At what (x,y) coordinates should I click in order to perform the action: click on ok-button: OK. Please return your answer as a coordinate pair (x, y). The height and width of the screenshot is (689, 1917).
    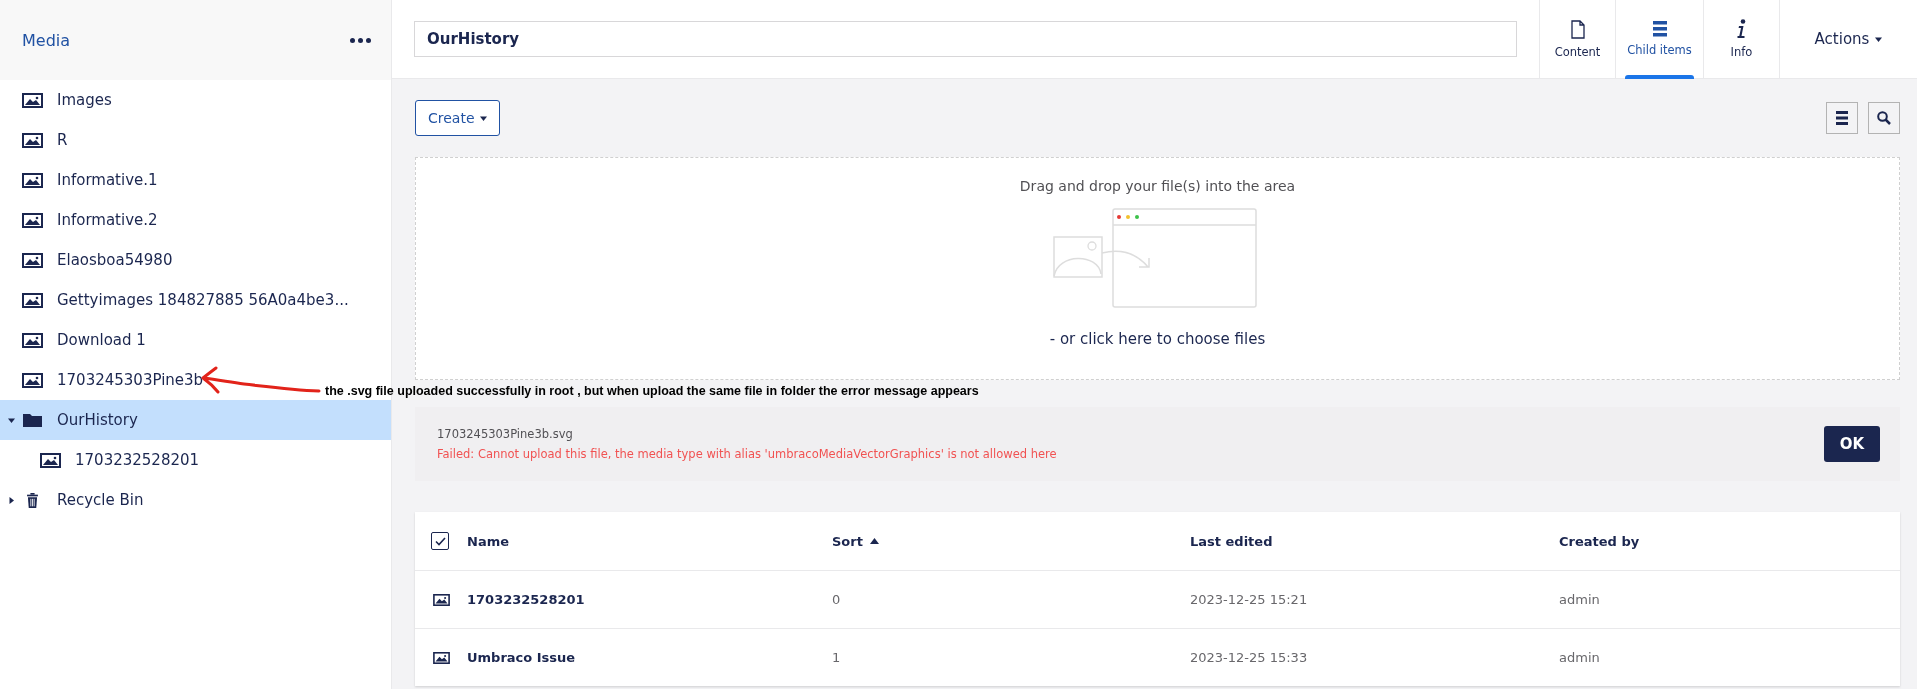
    Looking at the image, I should click on (1852, 444).